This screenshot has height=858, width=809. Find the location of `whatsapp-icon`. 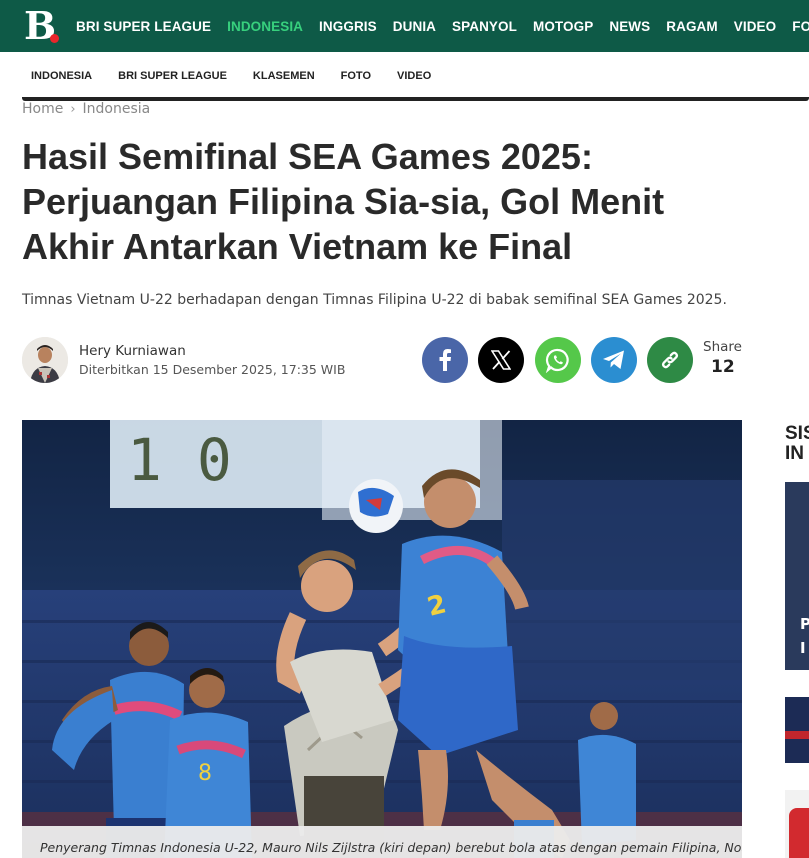

whatsapp-icon is located at coordinates (558, 360).